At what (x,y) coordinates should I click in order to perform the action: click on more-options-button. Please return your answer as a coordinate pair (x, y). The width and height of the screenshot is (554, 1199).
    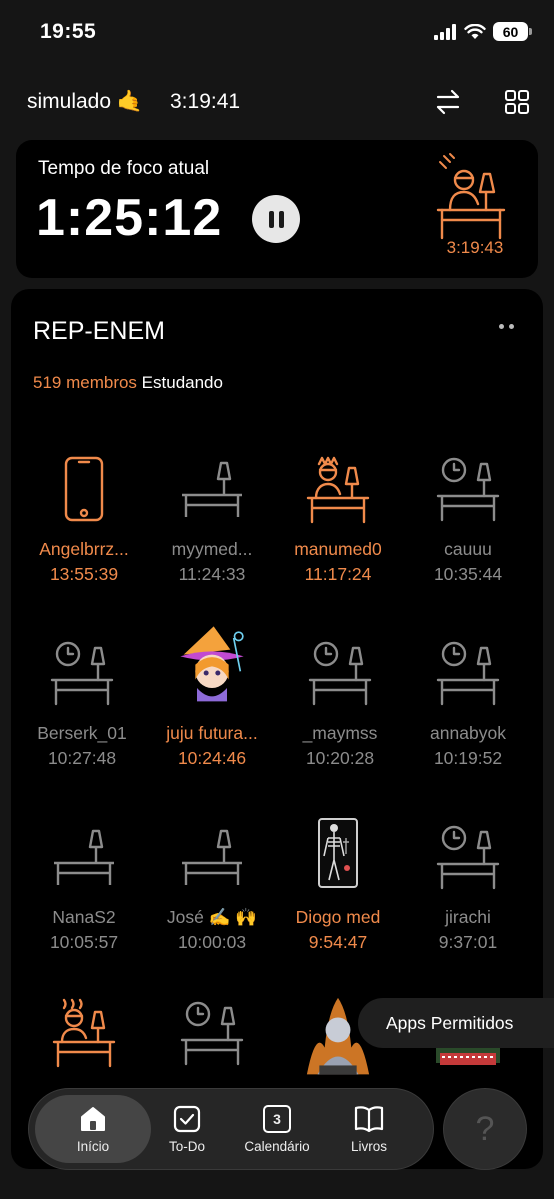
    Looking at the image, I should click on (511, 326).